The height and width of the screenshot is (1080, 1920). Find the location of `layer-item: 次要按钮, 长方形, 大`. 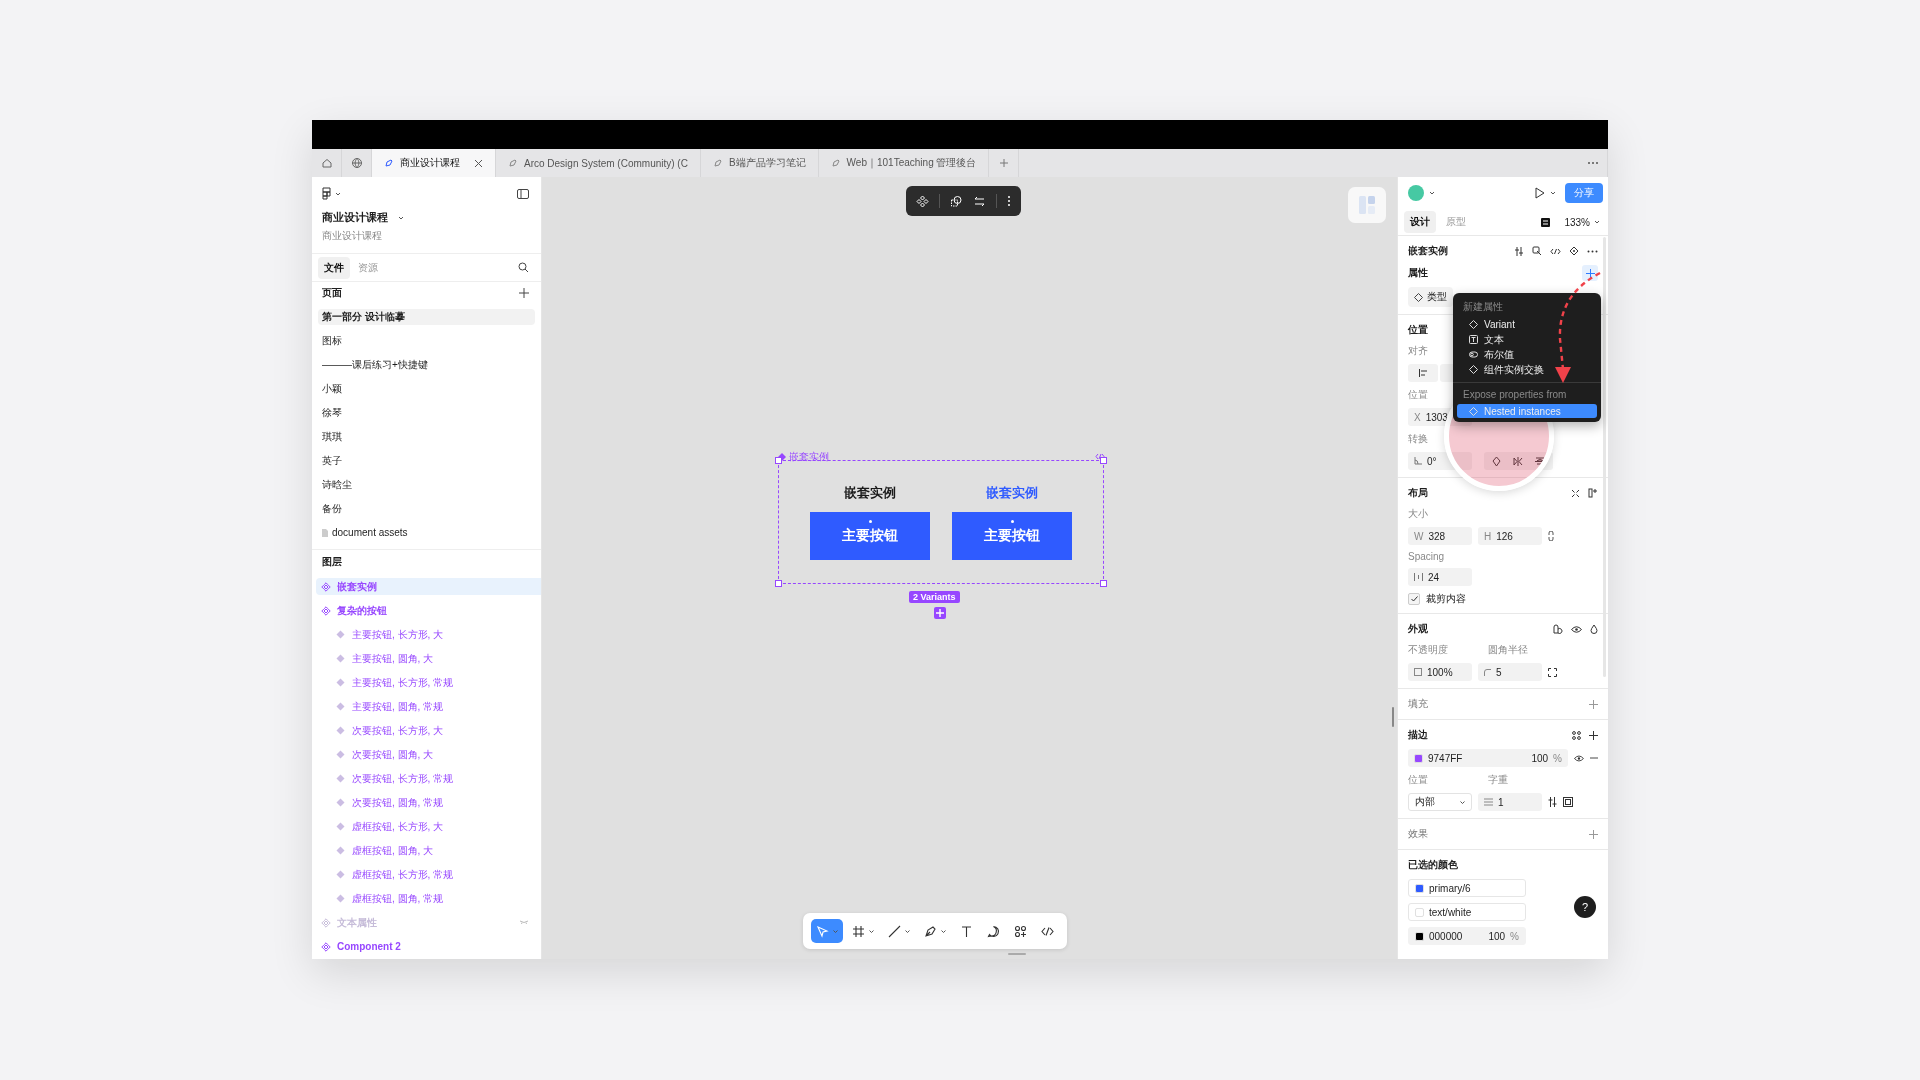

layer-item: 次要按钮, 长方形, 大 is located at coordinates (428, 731).